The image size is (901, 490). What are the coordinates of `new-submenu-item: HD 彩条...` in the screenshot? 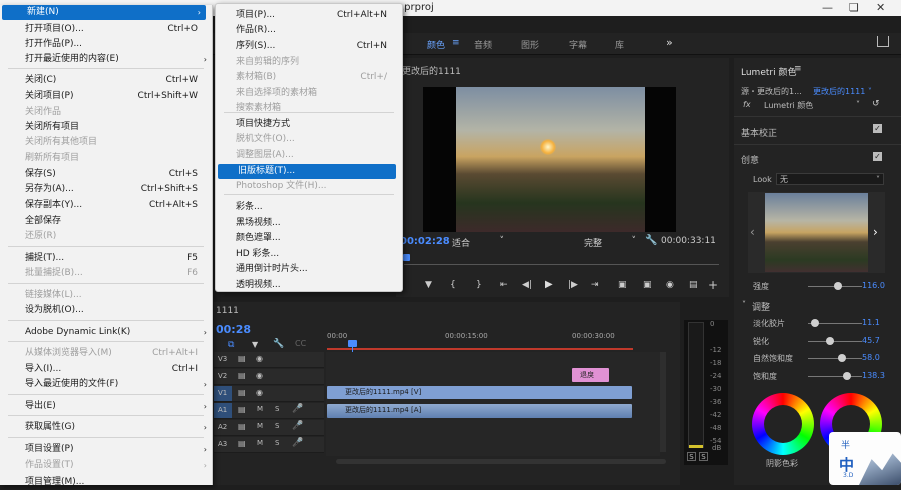 It's located at (309, 254).